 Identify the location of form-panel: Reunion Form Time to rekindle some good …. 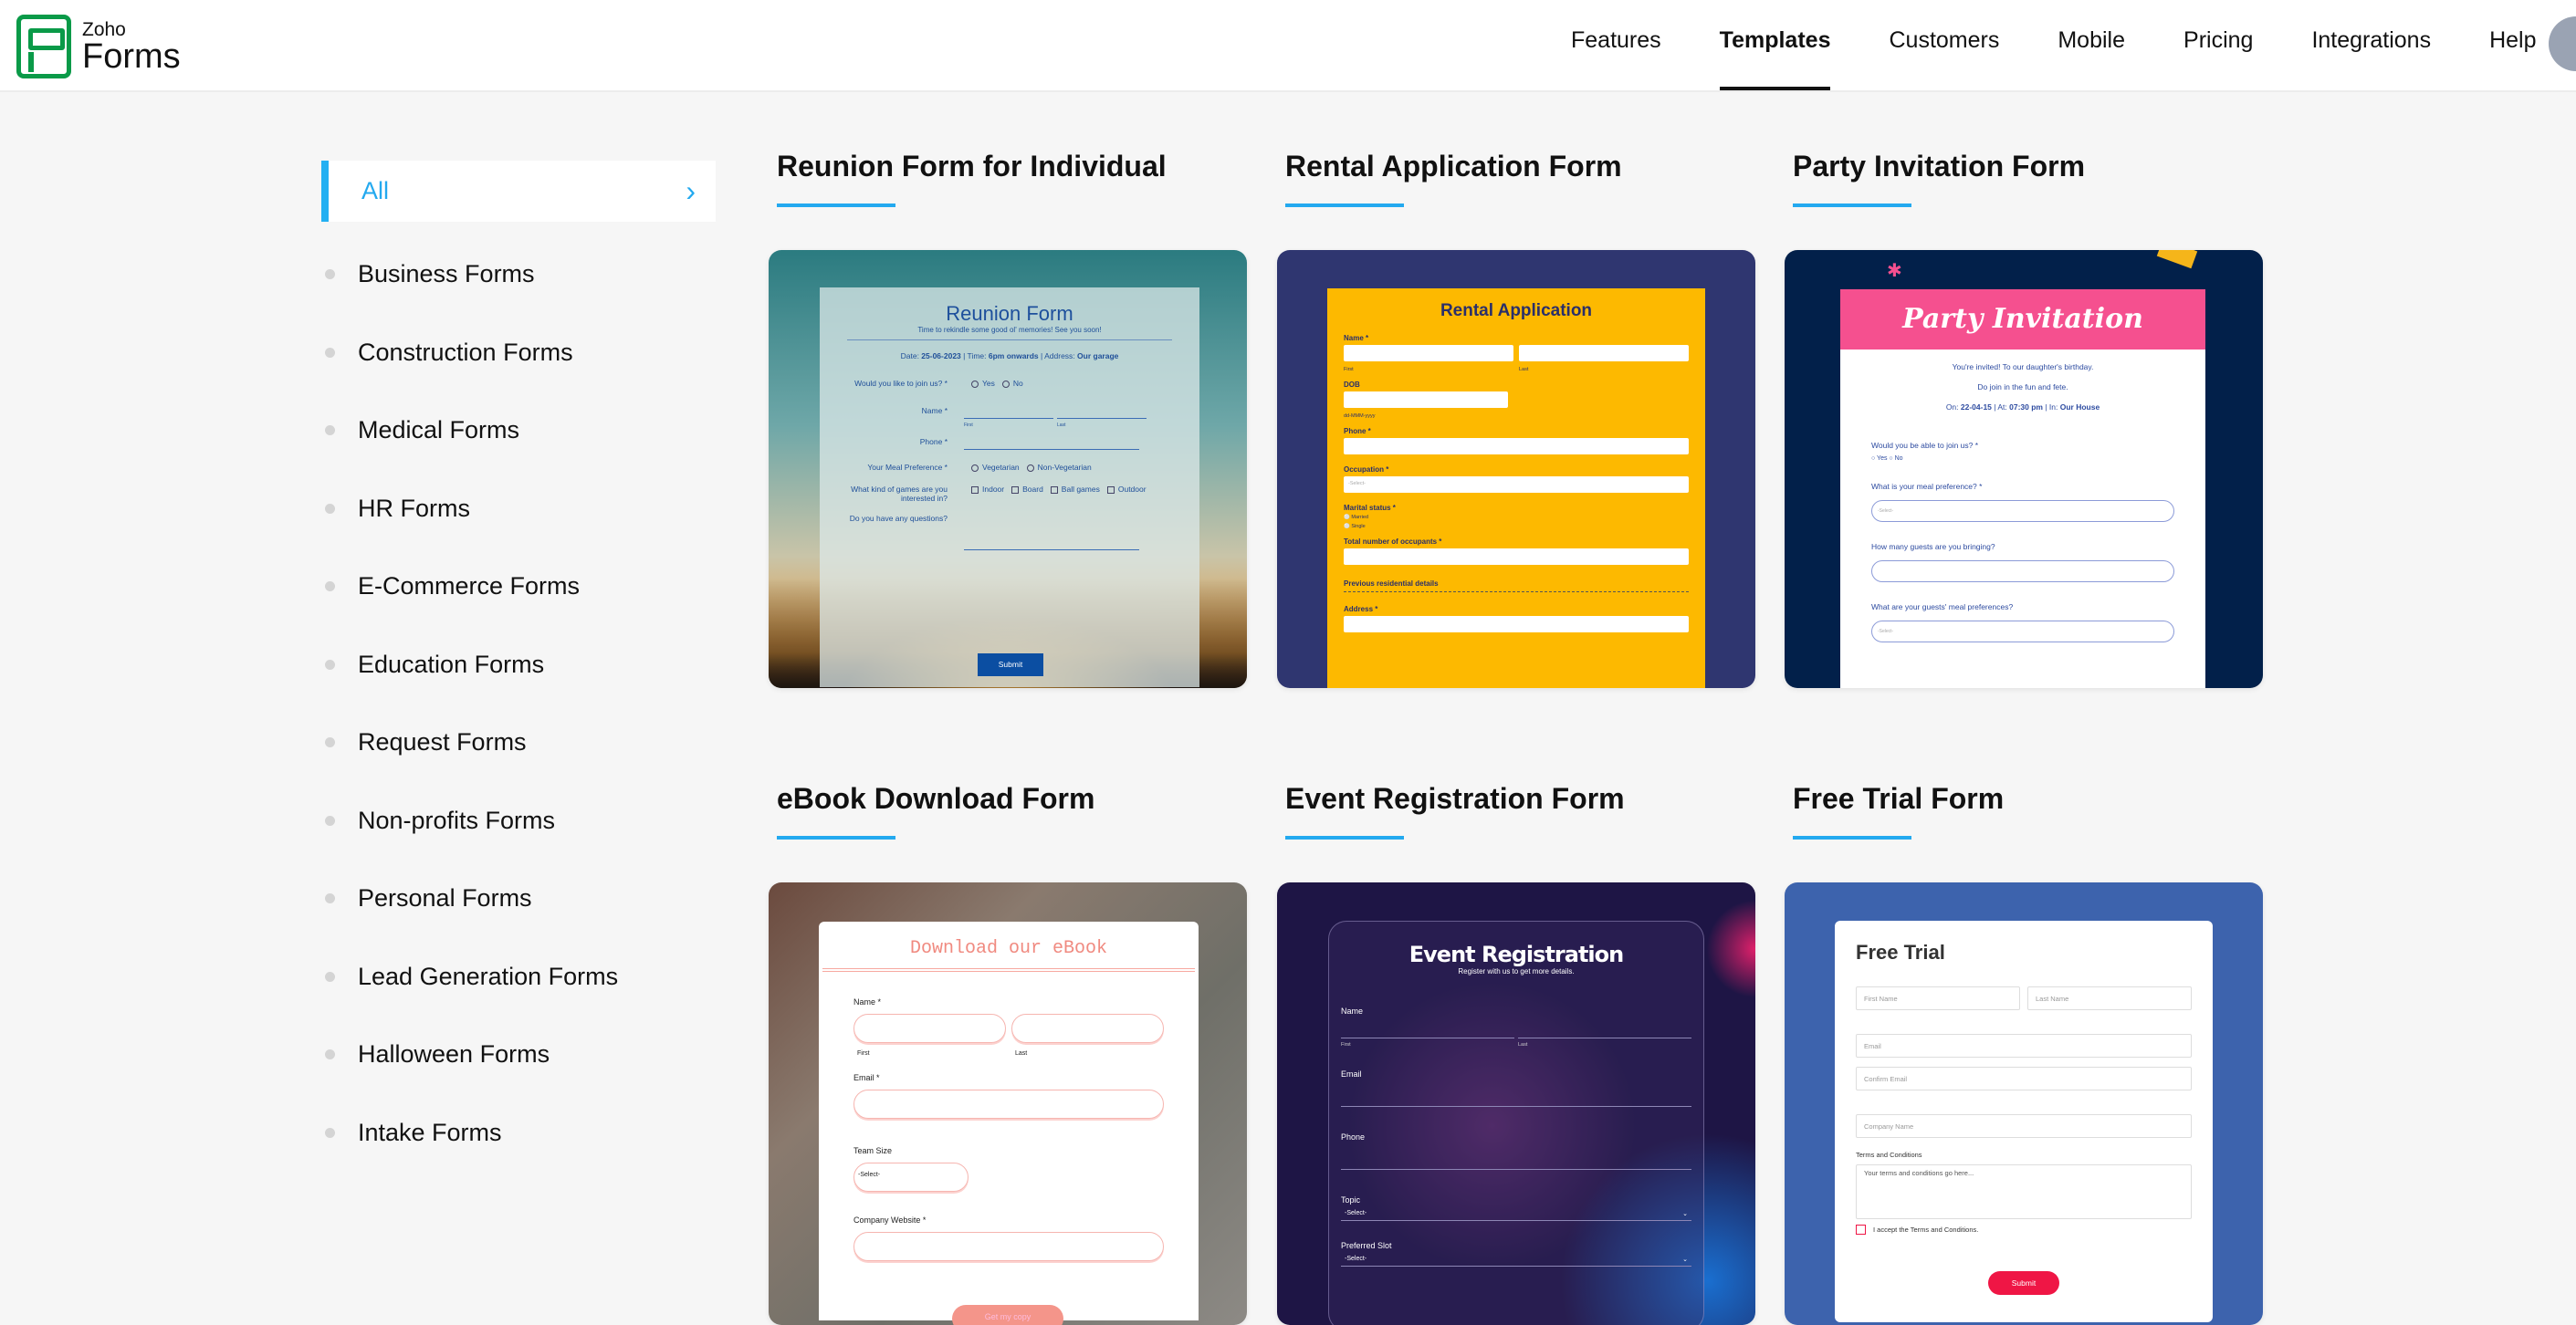
(1009, 487).